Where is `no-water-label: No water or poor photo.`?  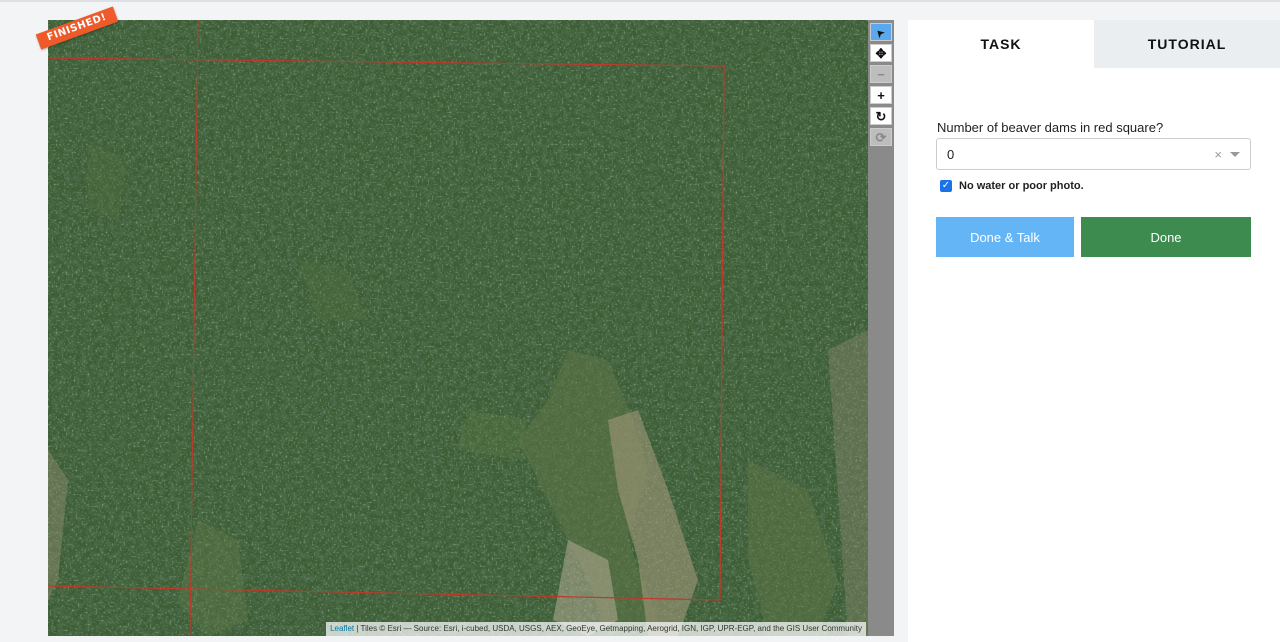
no-water-label: No water or poor photo. is located at coordinates (1021, 186).